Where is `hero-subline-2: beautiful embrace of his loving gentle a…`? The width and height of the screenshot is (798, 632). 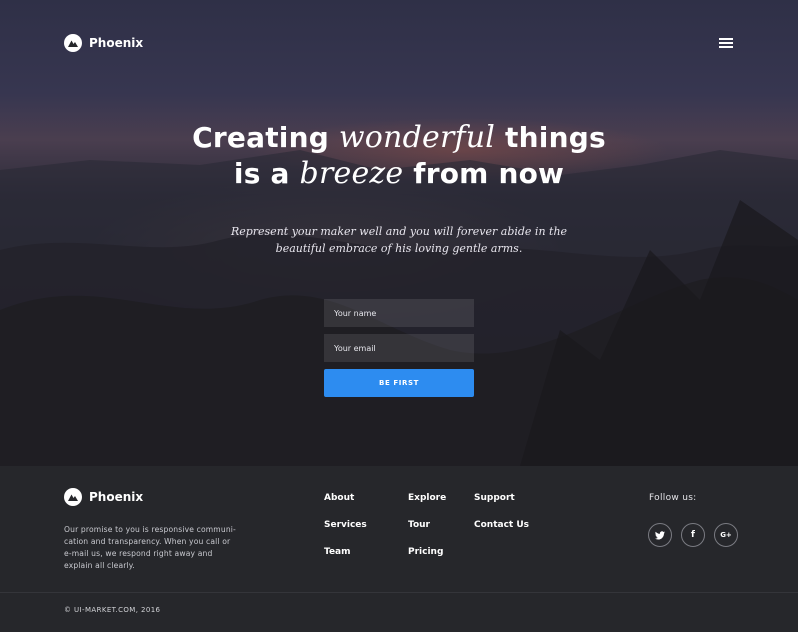 hero-subline-2: beautiful embrace of his loving gentle a… is located at coordinates (399, 248).